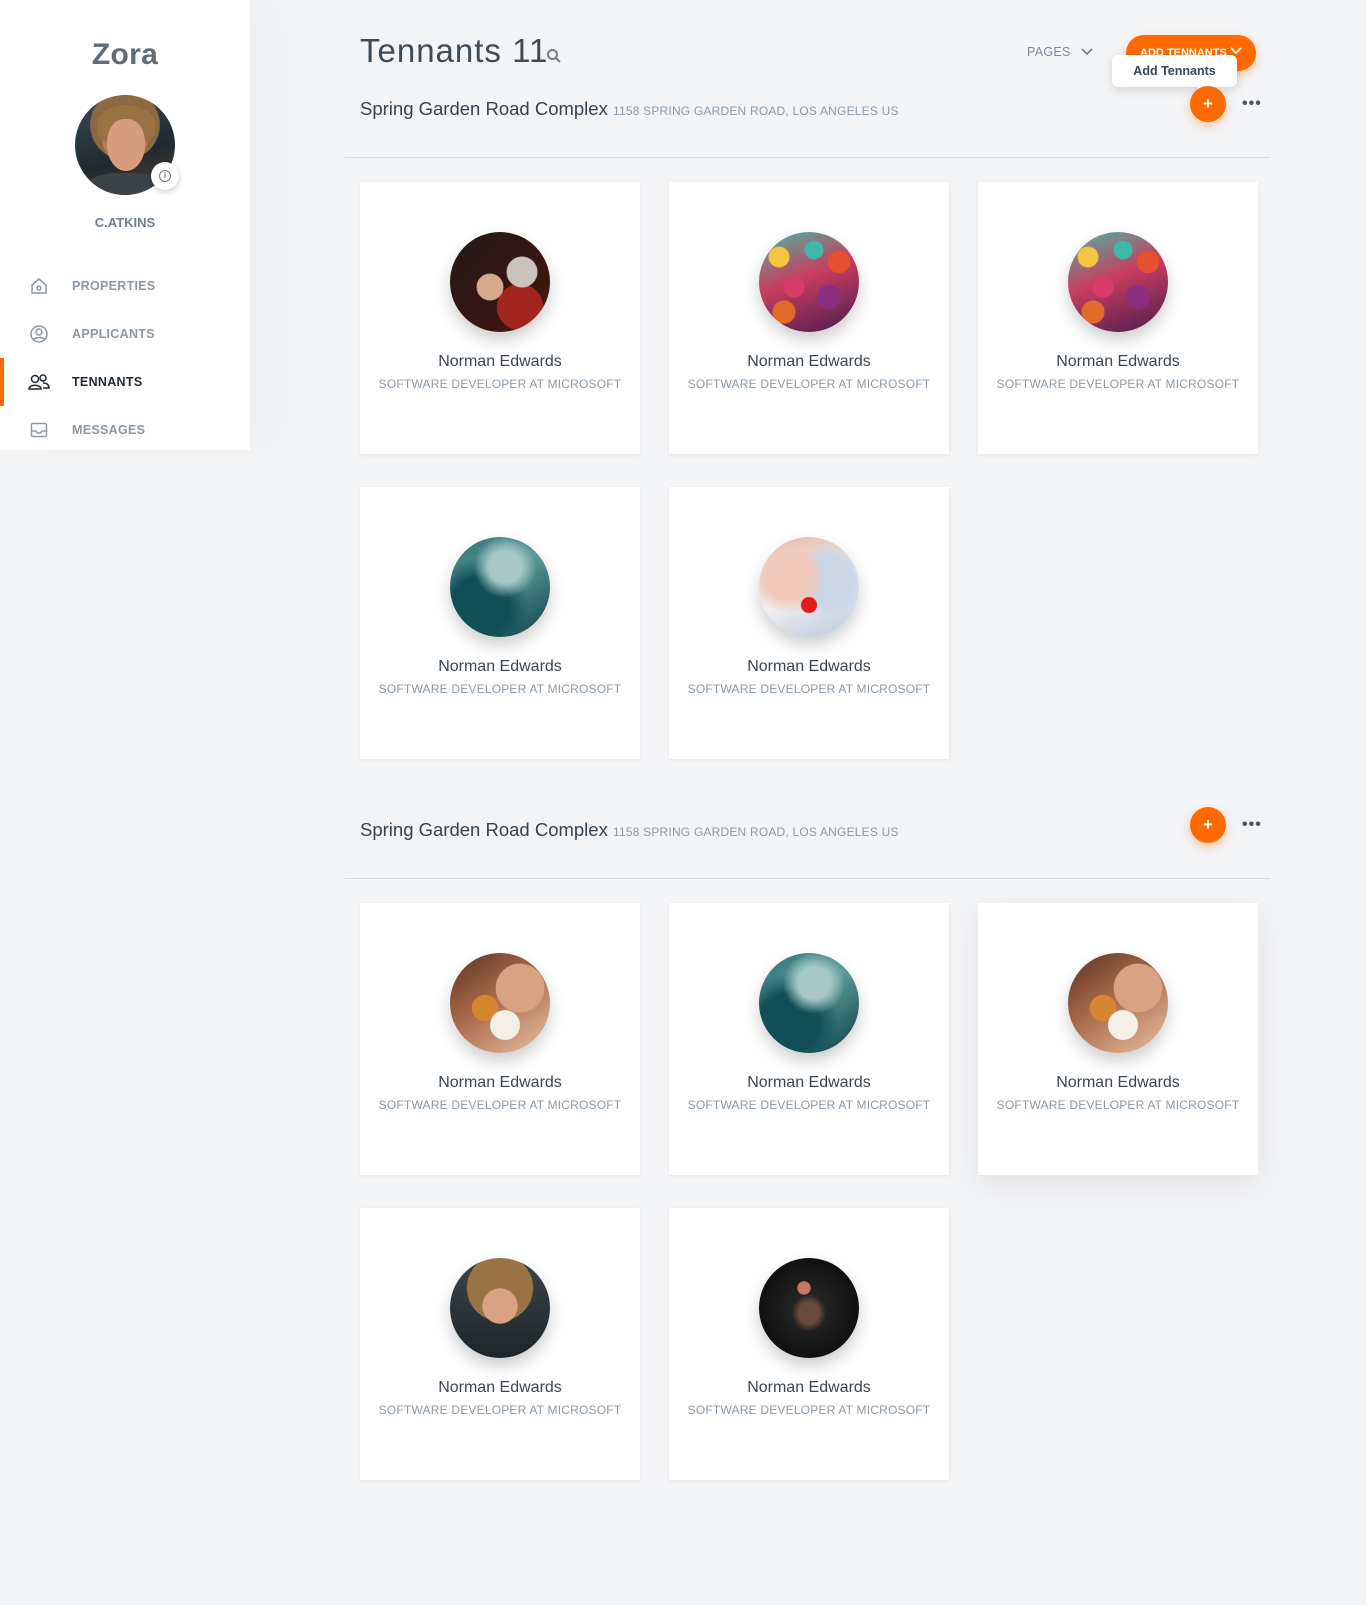 This screenshot has width=1366, height=1605. What do you see at coordinates (113, 334) in the screenshot?
I see `sidebar-item-label: APPLICANTS` at bounding box center [113, 334].